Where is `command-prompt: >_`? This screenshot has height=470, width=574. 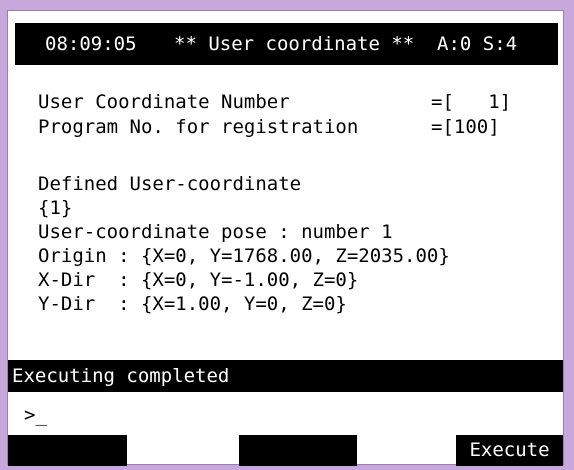
command-prompt: >_ is located at coordinates (35, 415).